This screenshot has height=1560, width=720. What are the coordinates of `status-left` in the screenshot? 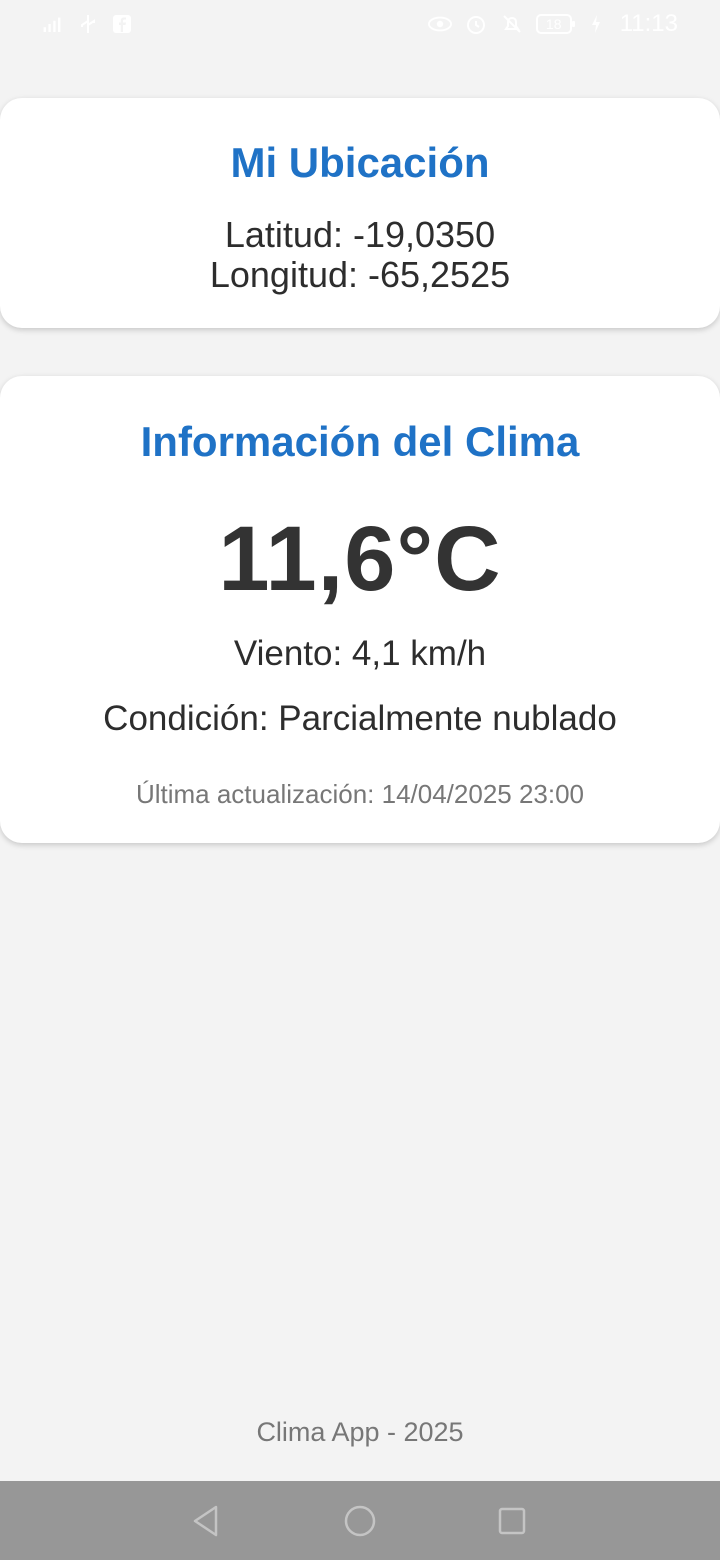 It's located at (88, 24).